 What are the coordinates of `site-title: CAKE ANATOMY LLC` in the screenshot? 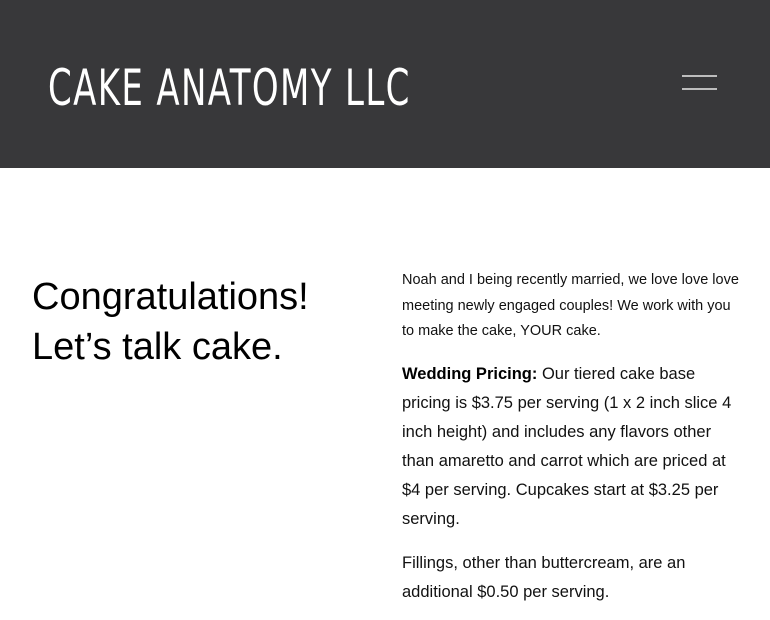 It's located at (229, 88).